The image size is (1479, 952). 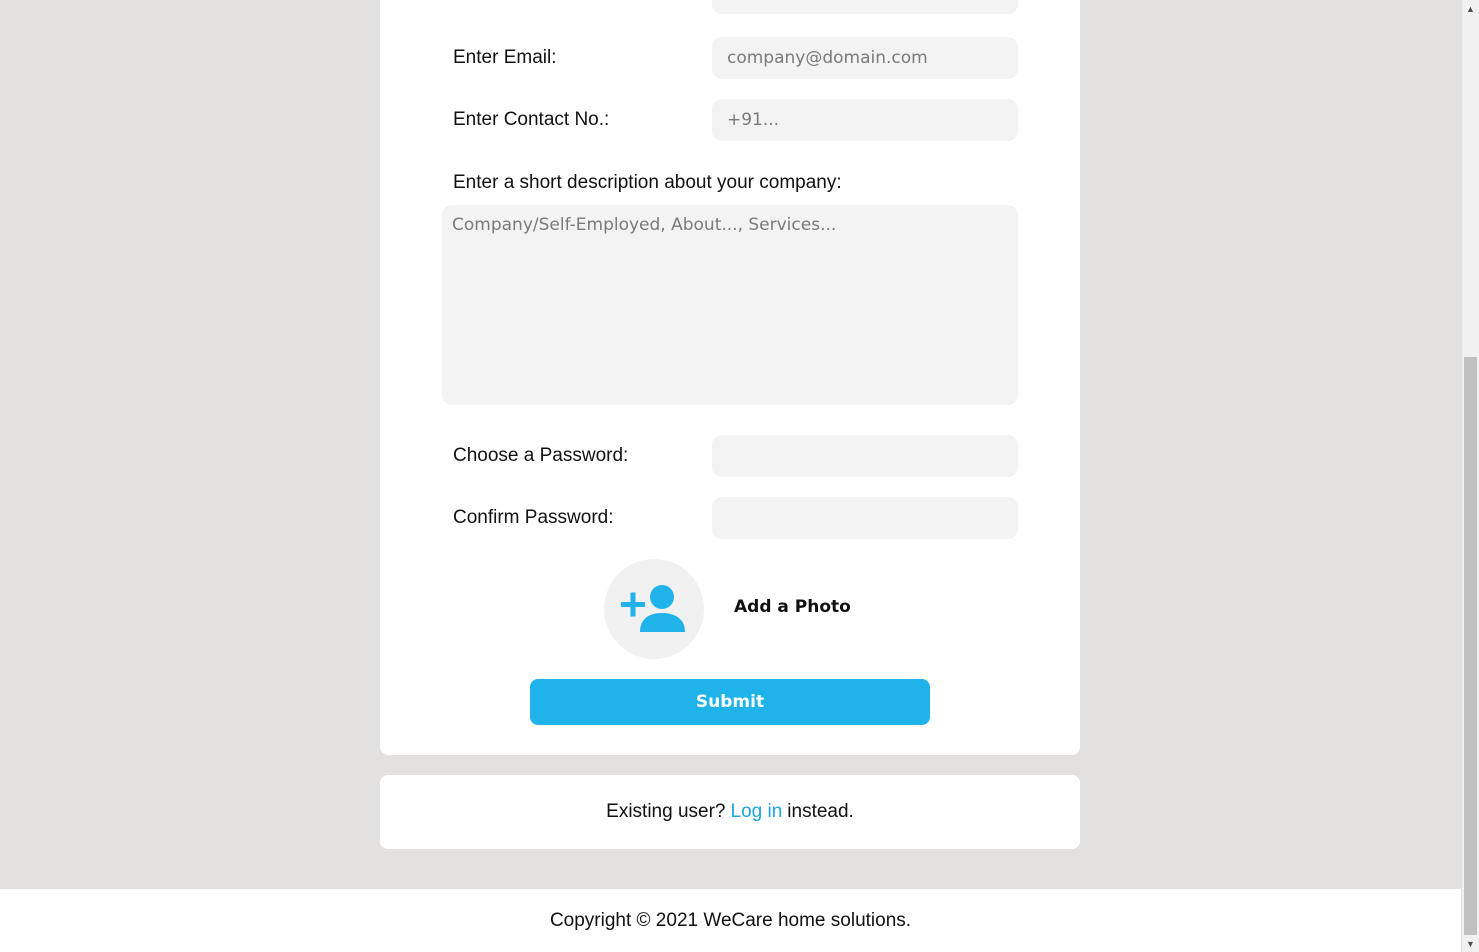 What do you see at coordinates (533, 517) in the screenshot?
I see `confirm-password-label: Confirm Password:` at bounding box center [533, 517].